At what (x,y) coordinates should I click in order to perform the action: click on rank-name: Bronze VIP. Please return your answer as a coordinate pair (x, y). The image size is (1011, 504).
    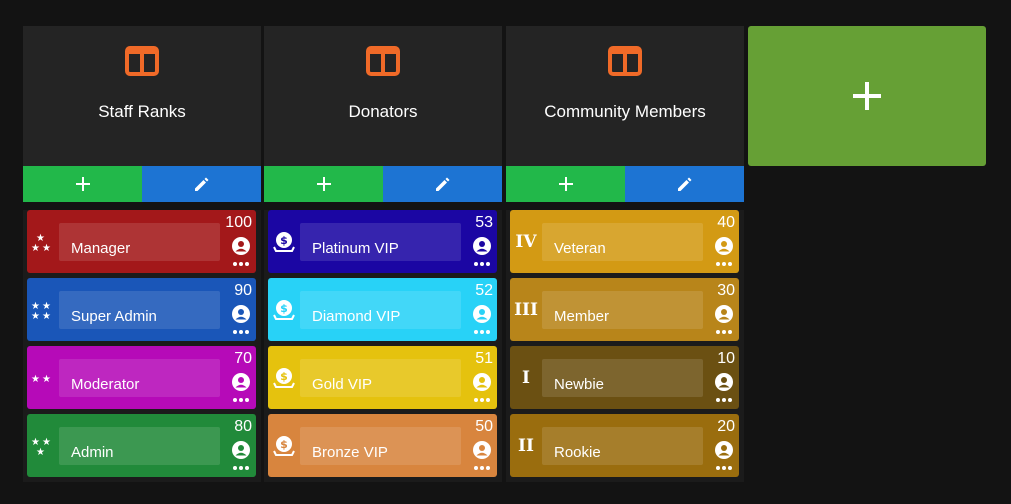
    Looking at the image, I should click on (380, 446).